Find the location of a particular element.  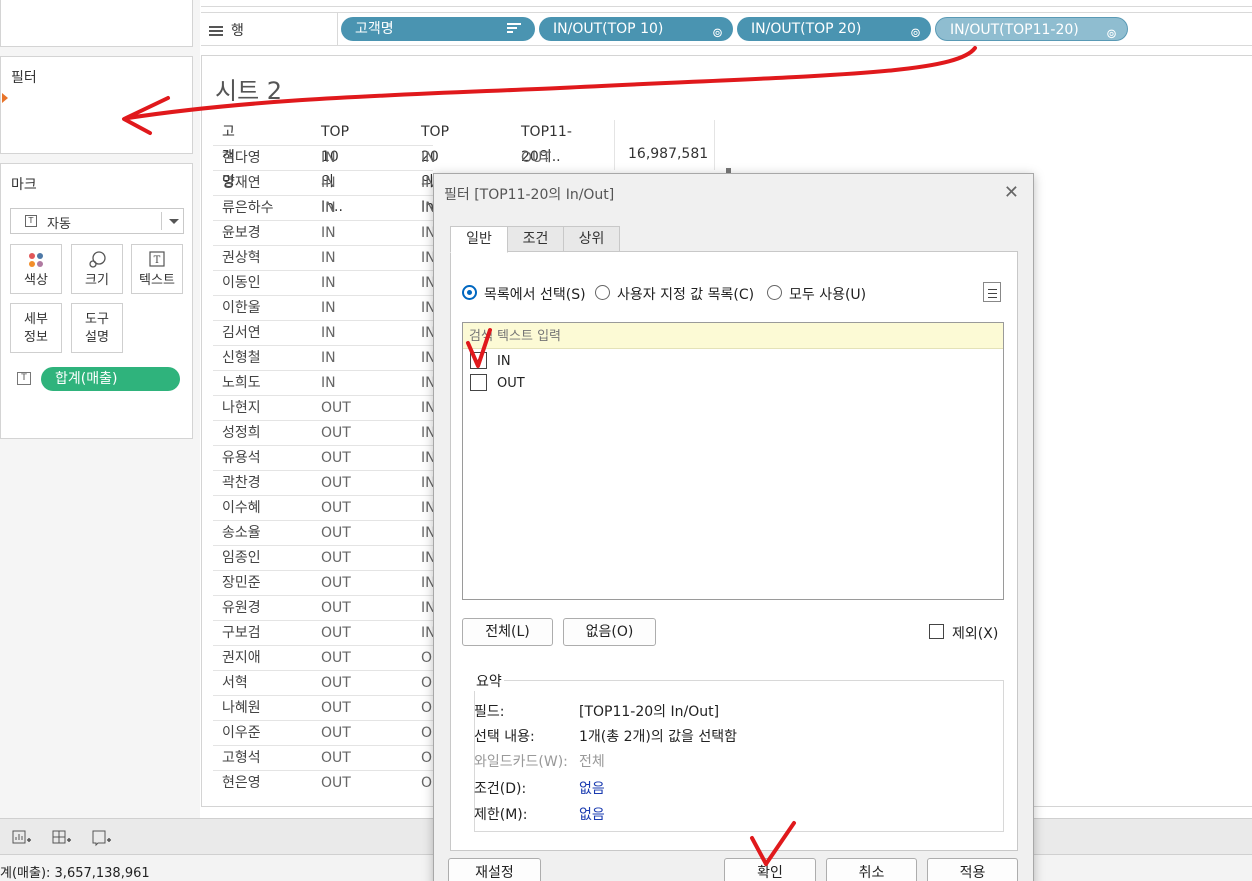

table-row: 권지애 OUT O is located at coordinates (323, 657).